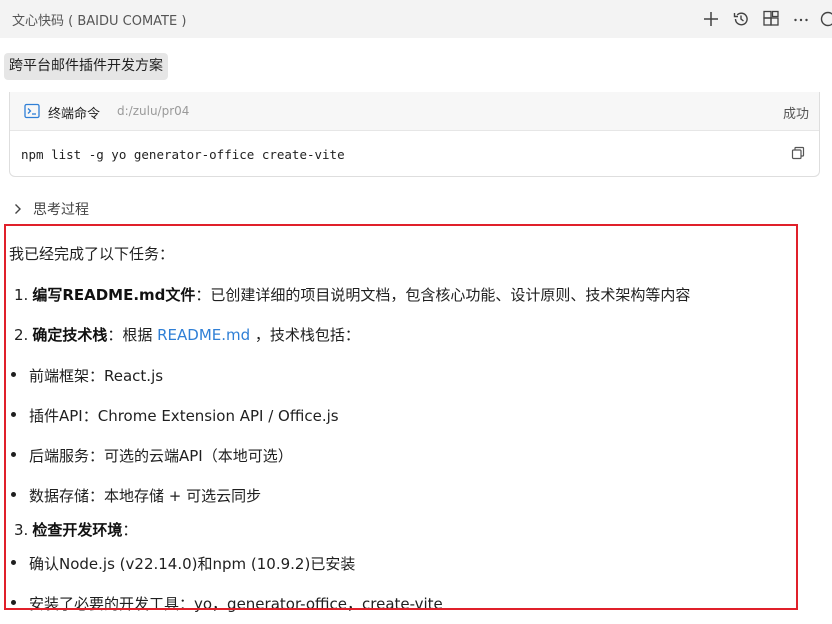 The image size is (832, 624). Describe the element at coordinates (825, 19) in the screenshot. I see `info-icon` at that location.